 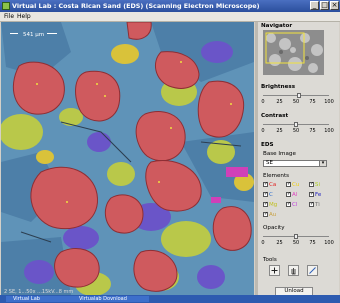 What do you see at coordinates (273, 205) in the screenshot?
I see `element-symbol-label: Mg` at bounding box center [273, 205].